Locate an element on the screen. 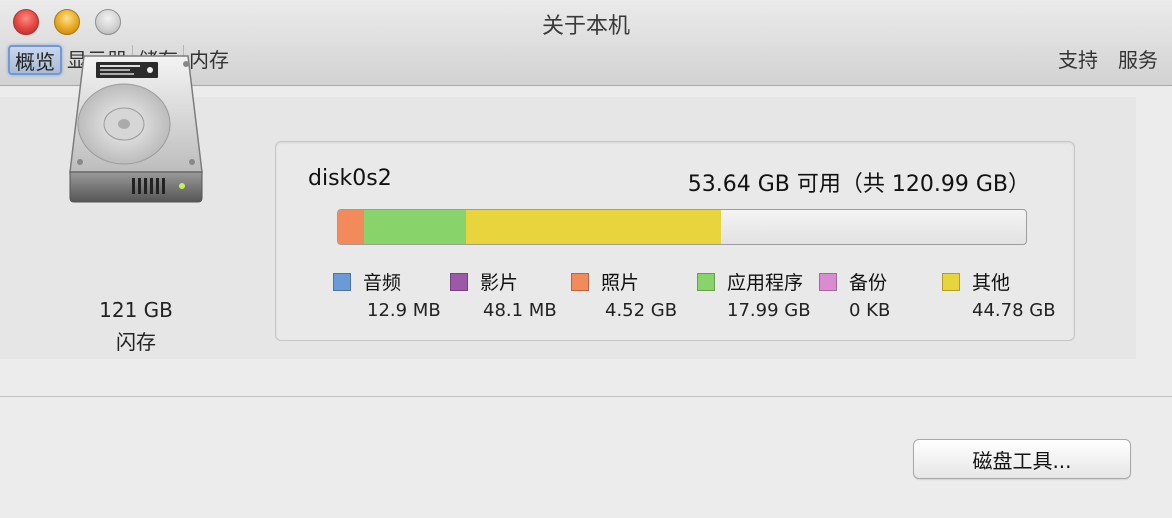 The height and width of the screenshot is (518, 1172). legend-label: 影片 is located at coordinates (499, 283).